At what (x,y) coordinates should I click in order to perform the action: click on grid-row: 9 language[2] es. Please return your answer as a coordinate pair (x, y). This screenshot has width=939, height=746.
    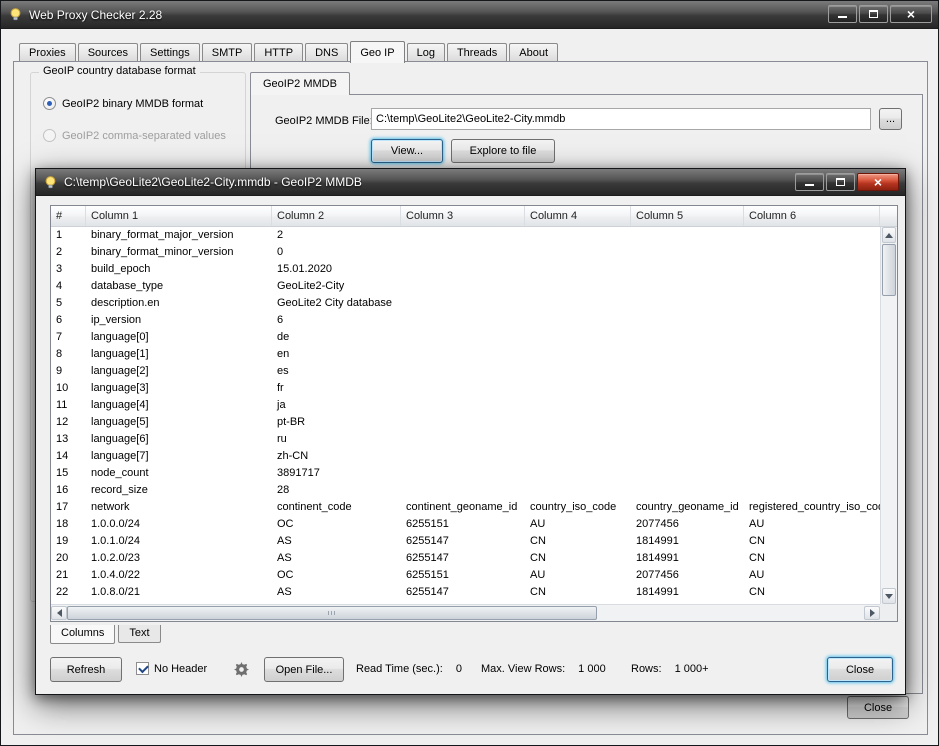
    Looking at the image, I should click on (465, 371).